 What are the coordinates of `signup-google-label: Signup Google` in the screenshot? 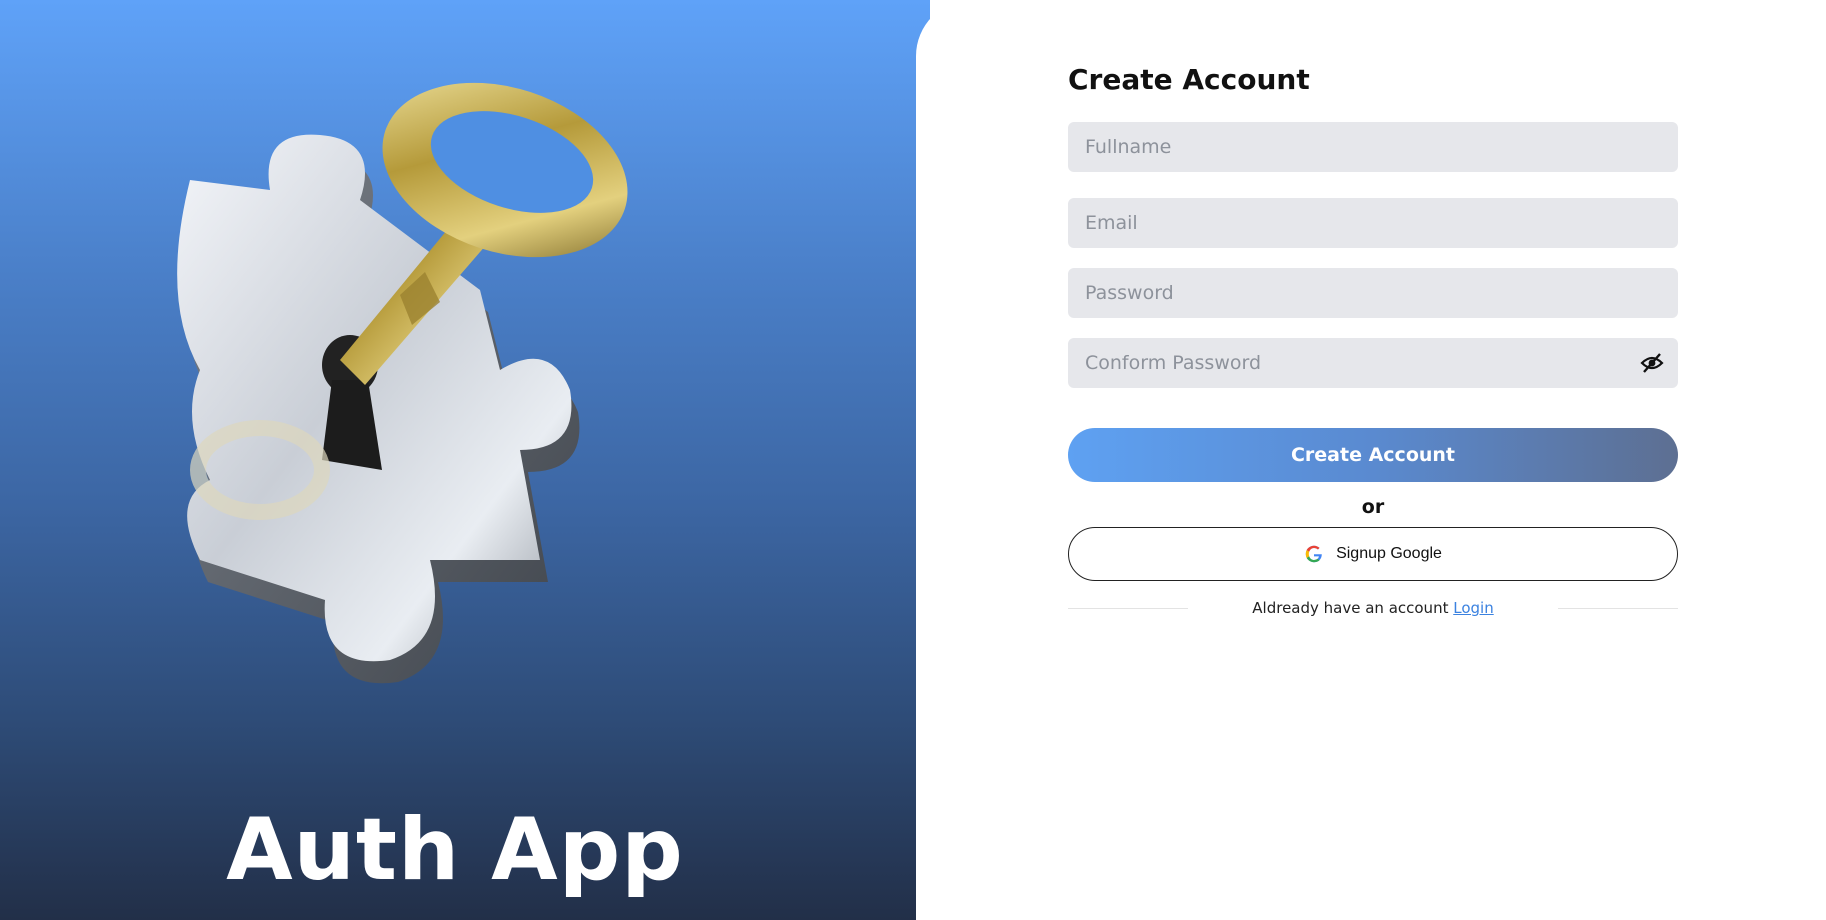 It's located at (1389, 553).